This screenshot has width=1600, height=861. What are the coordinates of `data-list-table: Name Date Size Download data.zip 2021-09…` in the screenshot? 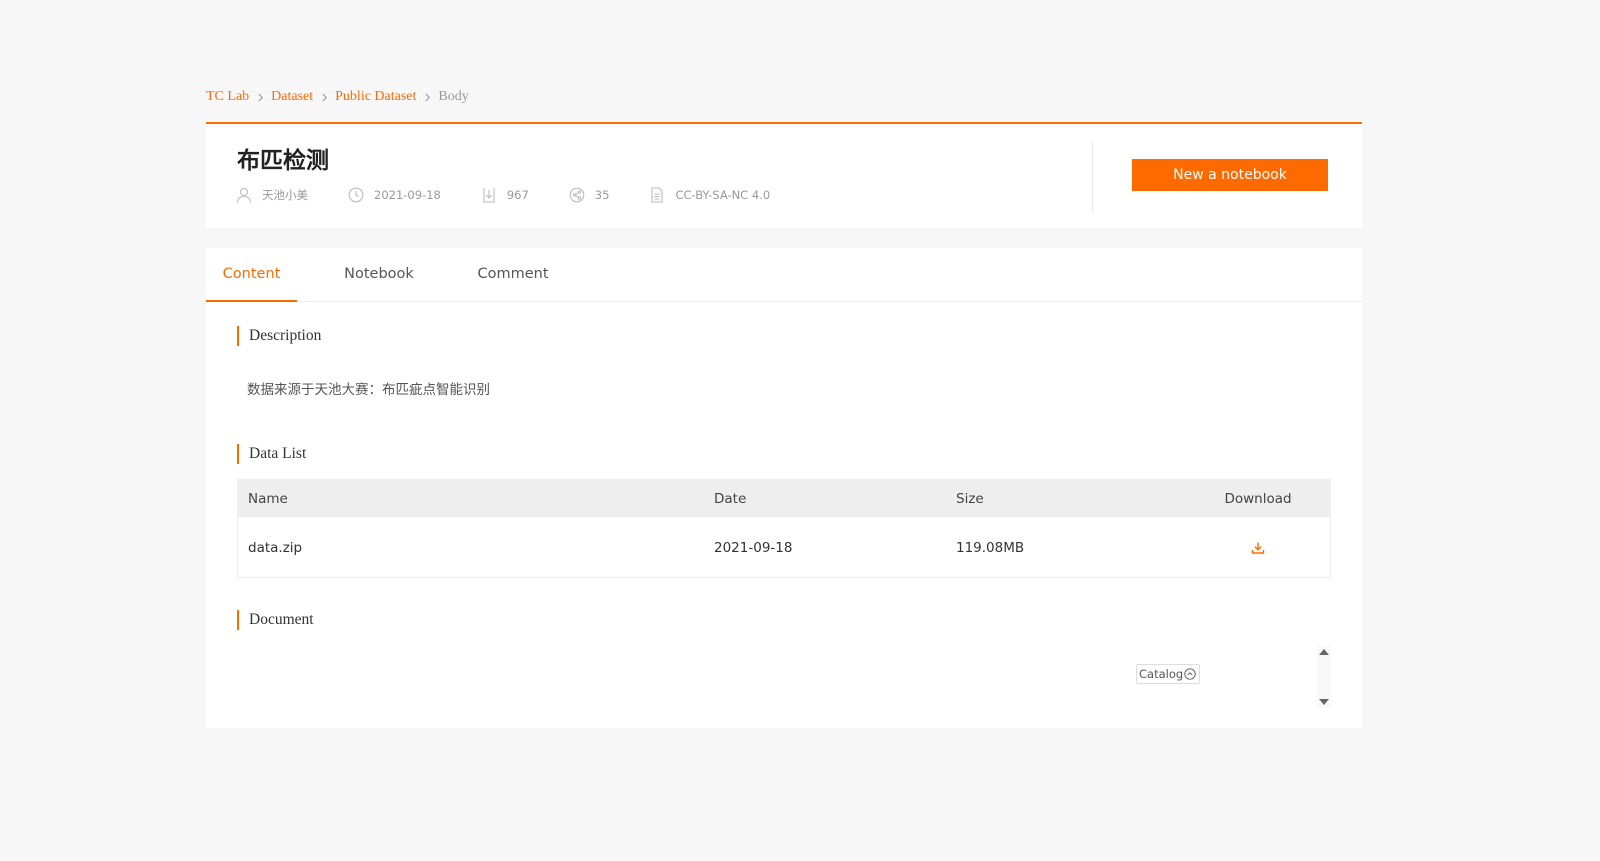 It's located at (784, 528).